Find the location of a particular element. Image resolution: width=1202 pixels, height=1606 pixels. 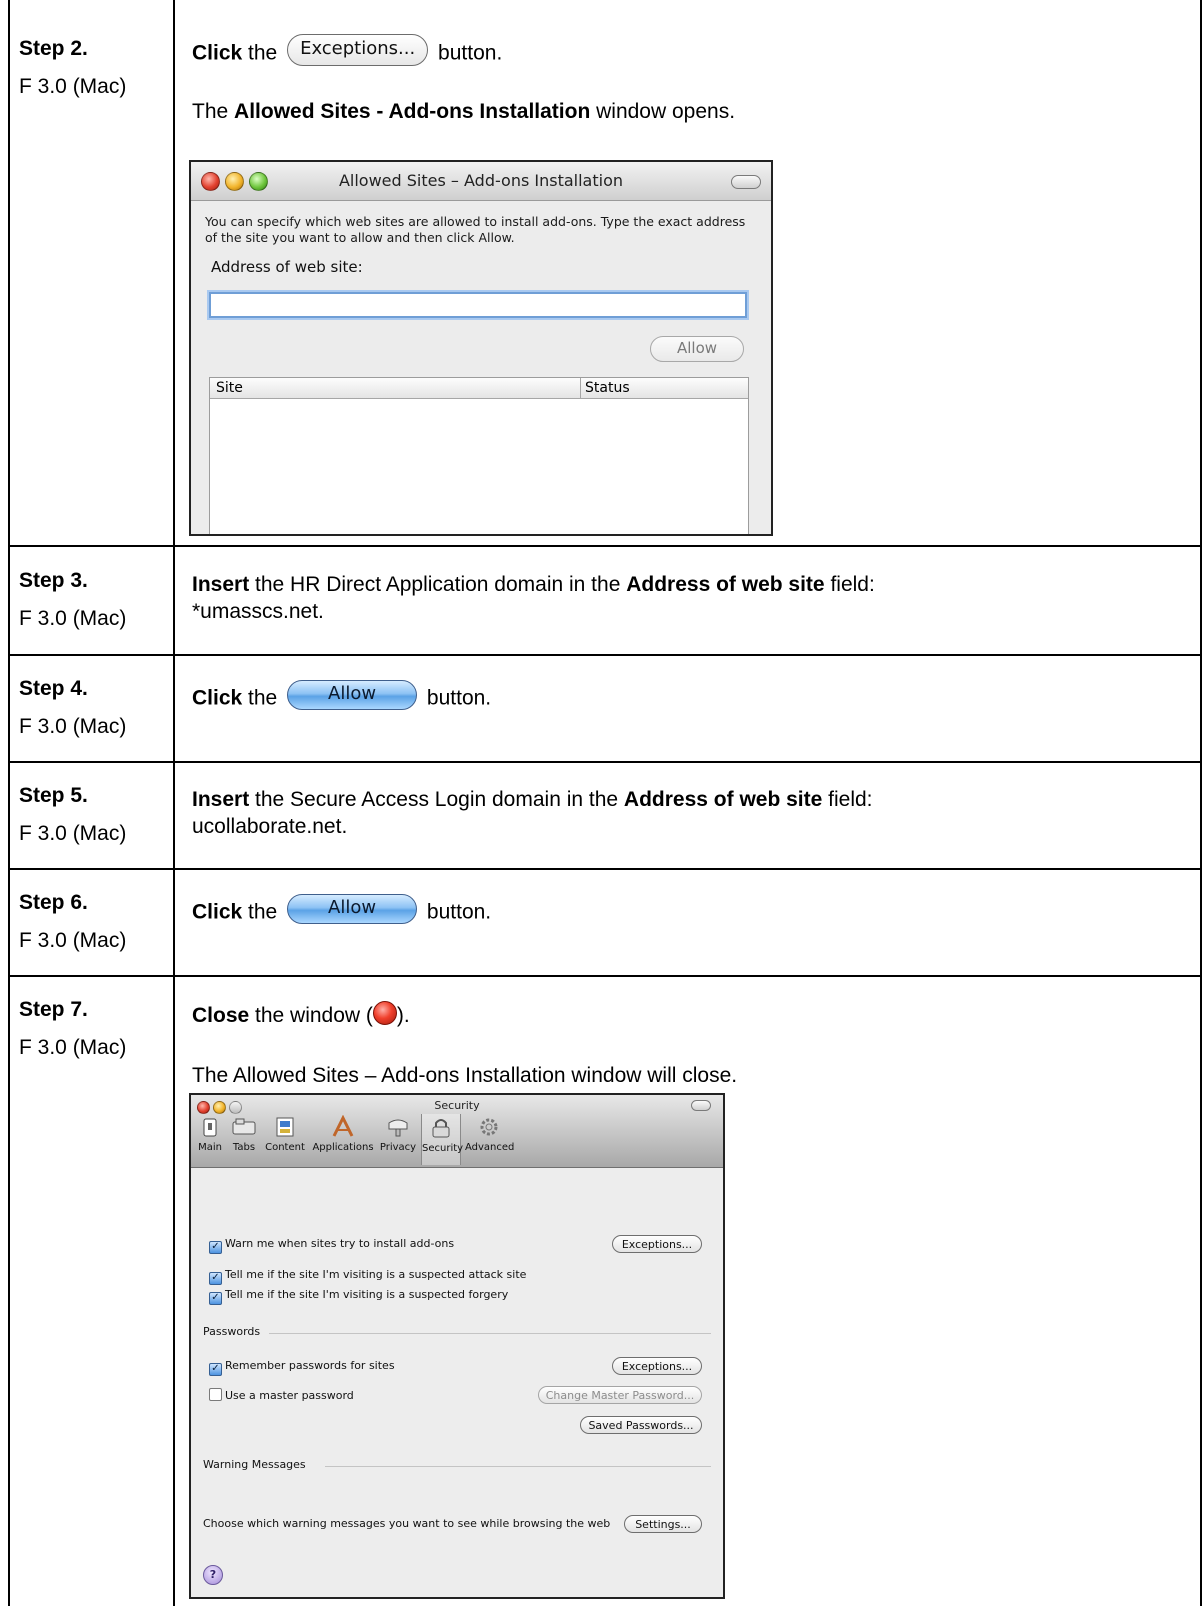

step-cell: Step 4. F 3.0 (Mac) is located at coordinates (96, 708).